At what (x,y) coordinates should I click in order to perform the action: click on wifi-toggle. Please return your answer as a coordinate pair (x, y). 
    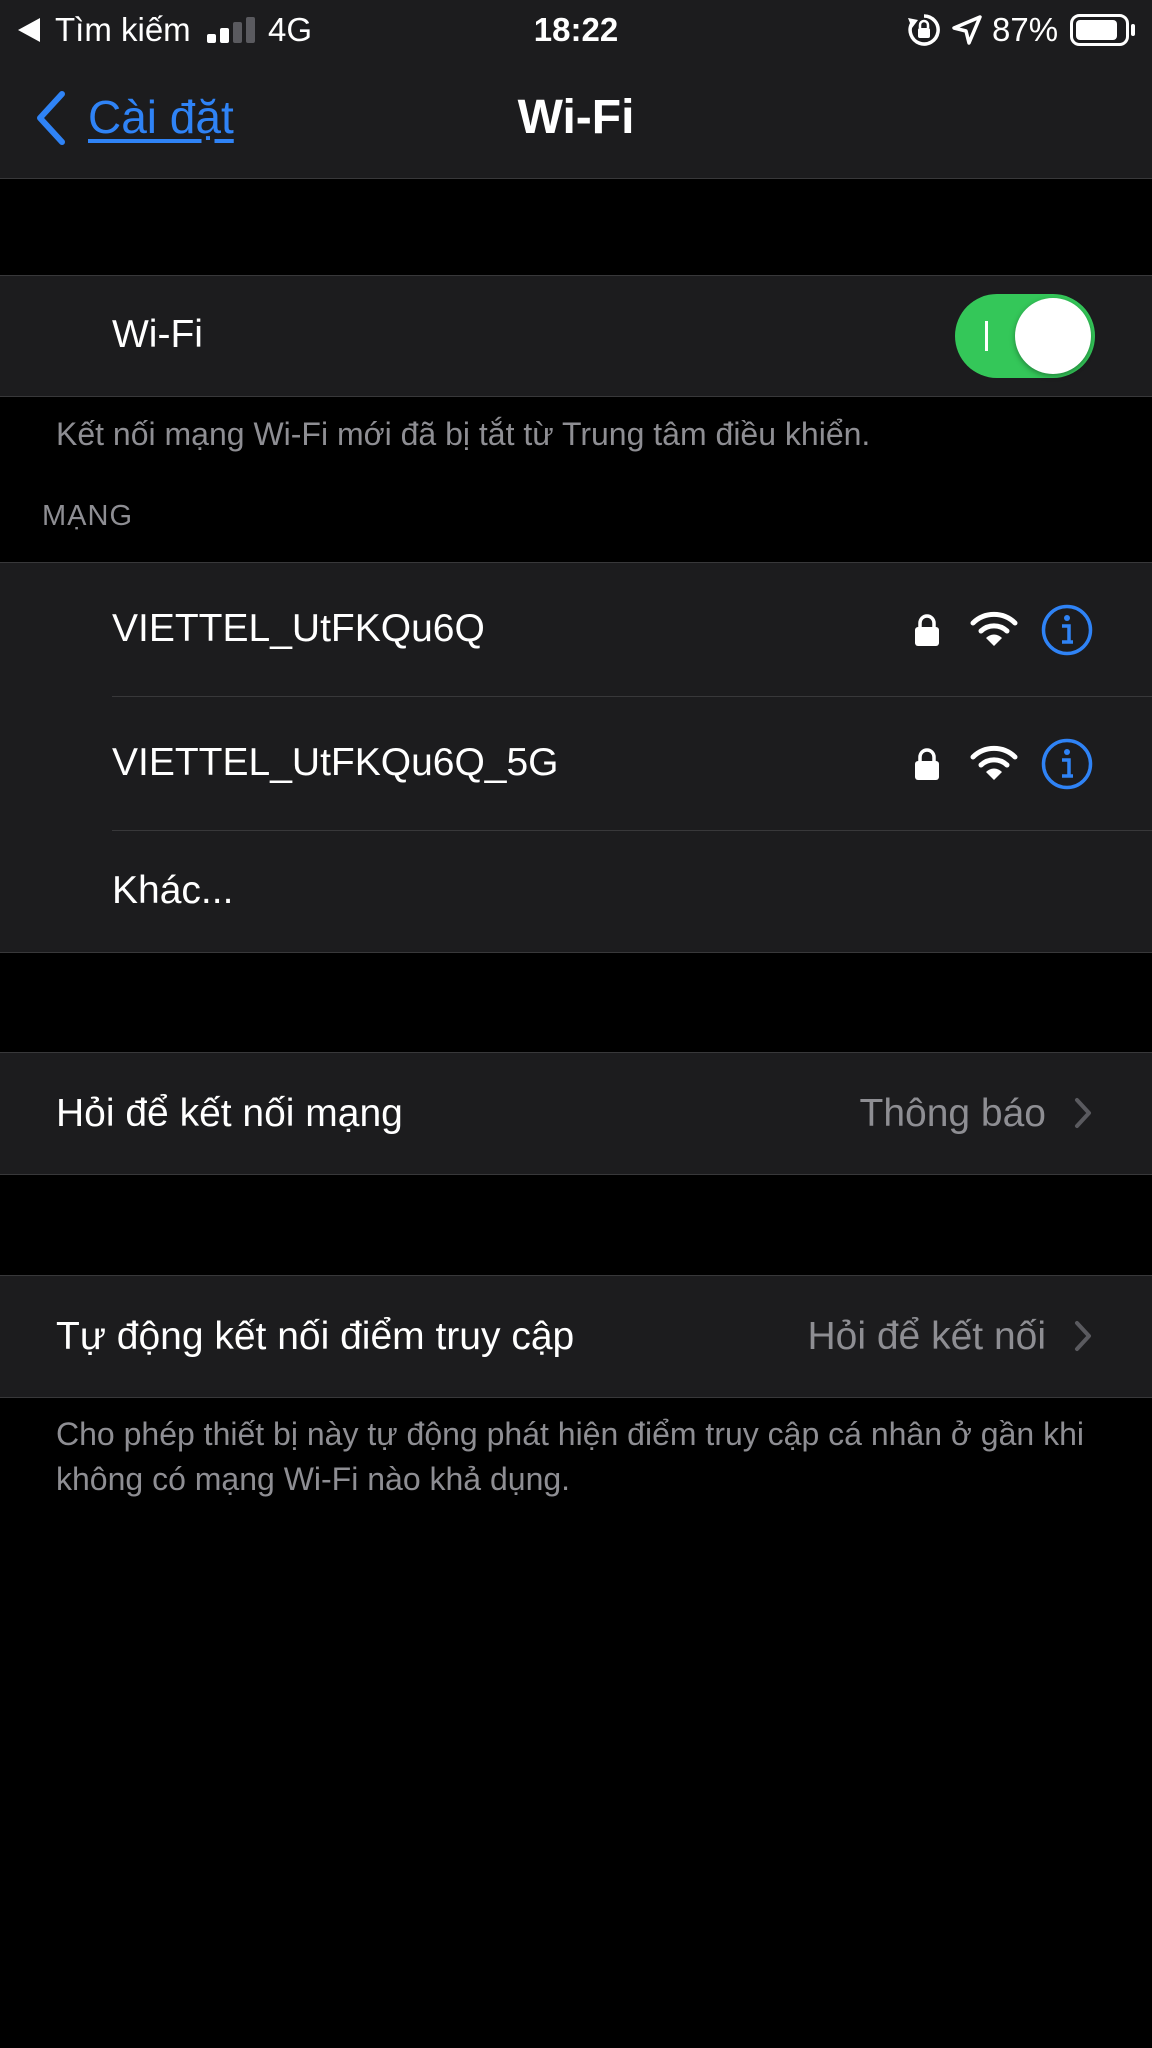
    Looking at the image, I should click on (1025, 336).